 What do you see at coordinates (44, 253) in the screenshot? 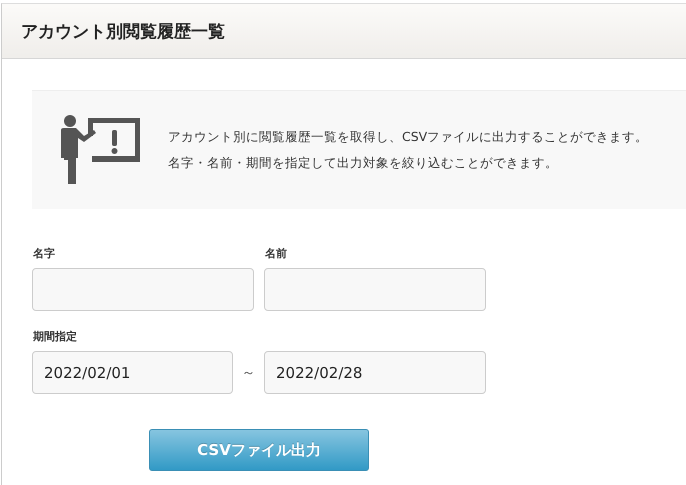
I see `field-label: 名字` at bounding box center [44, 253].